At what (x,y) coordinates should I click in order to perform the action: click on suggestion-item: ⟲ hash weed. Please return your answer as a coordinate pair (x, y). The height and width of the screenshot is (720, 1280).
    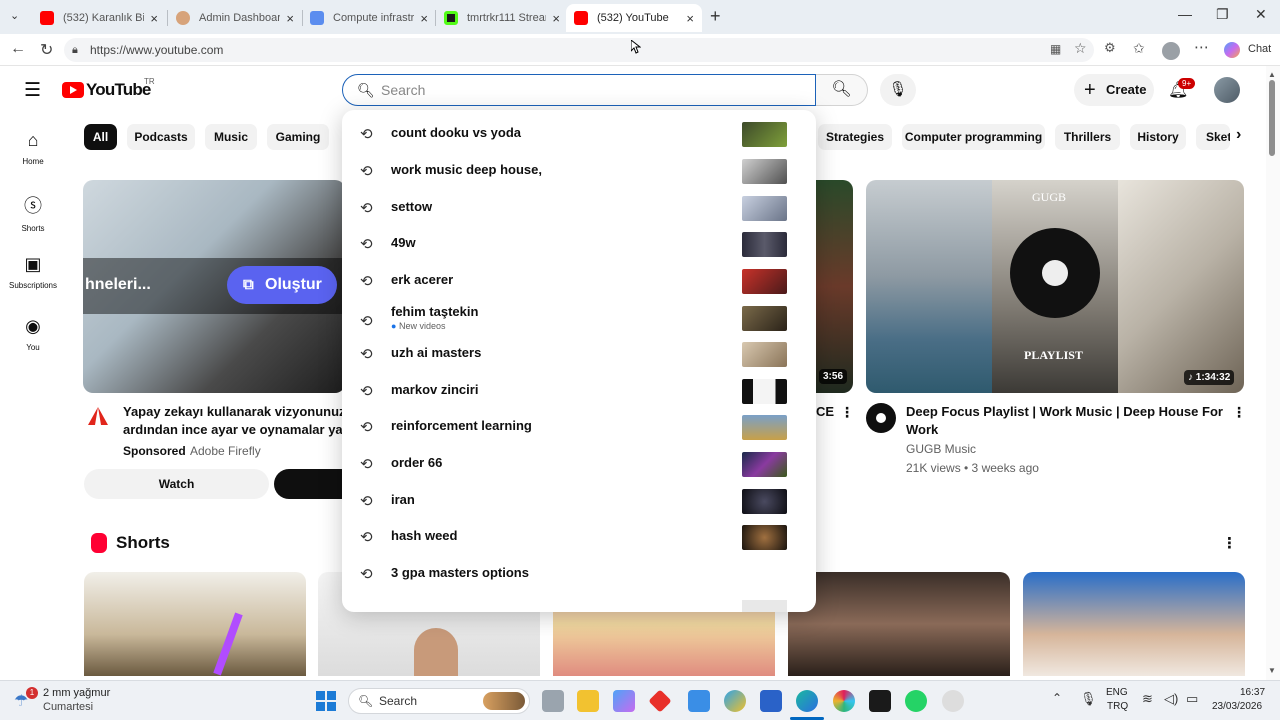
    Looking at the image, I should click on (579, 537).